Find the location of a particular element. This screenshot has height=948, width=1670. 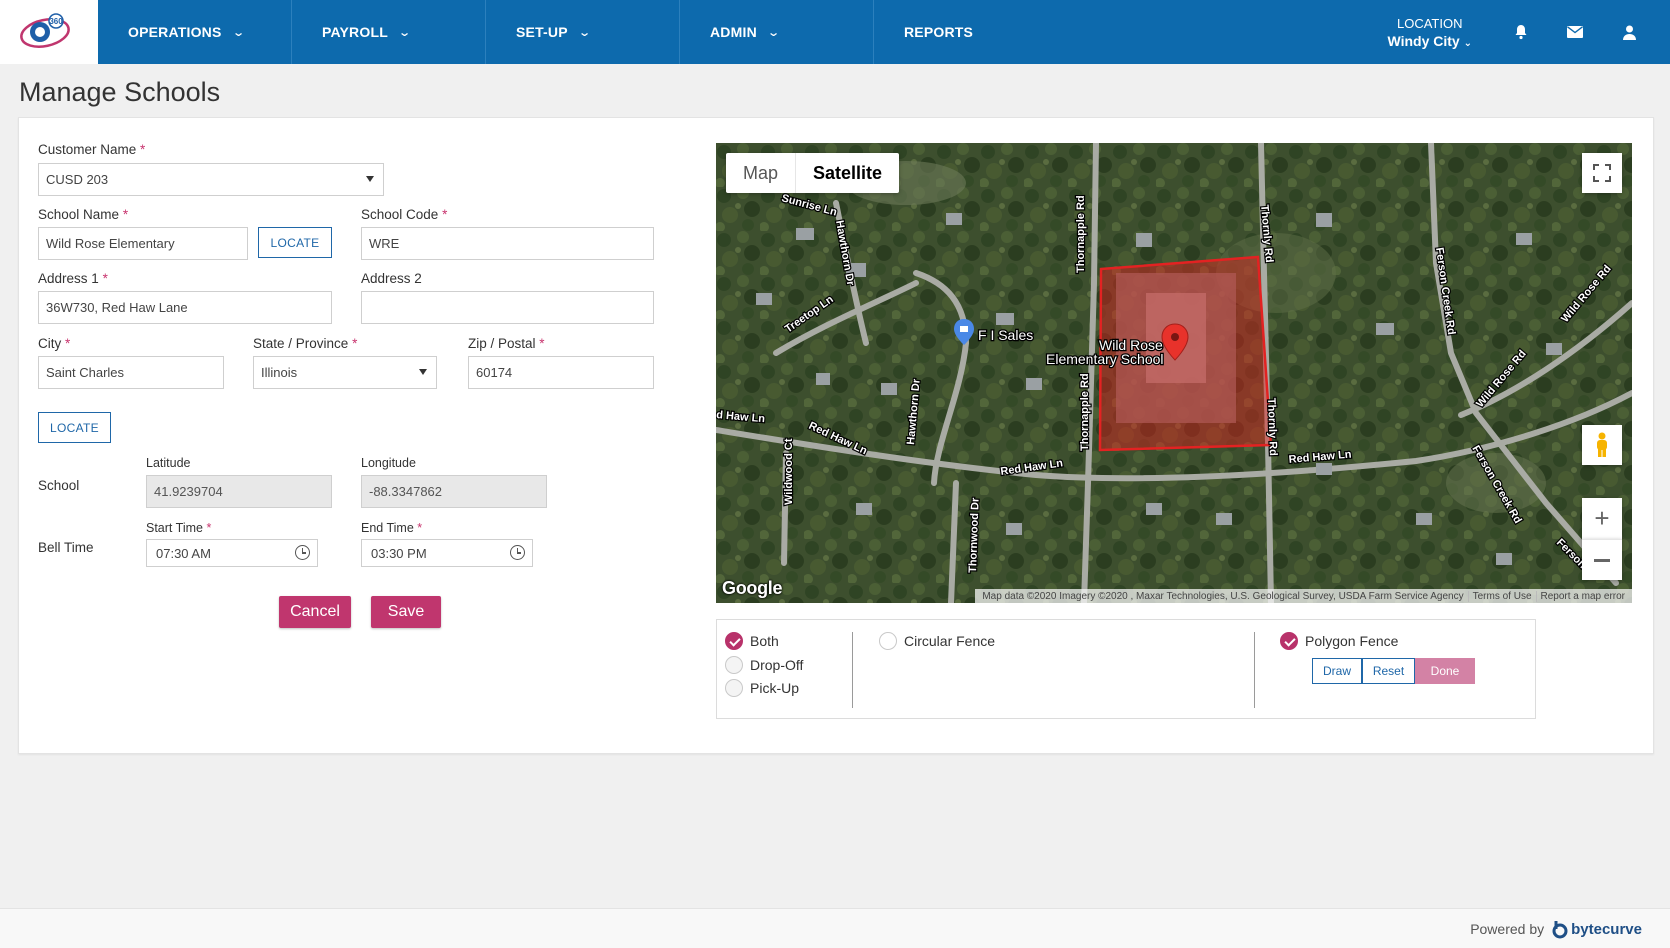

bytecurve-icon is located at coordinates (1560, 930).